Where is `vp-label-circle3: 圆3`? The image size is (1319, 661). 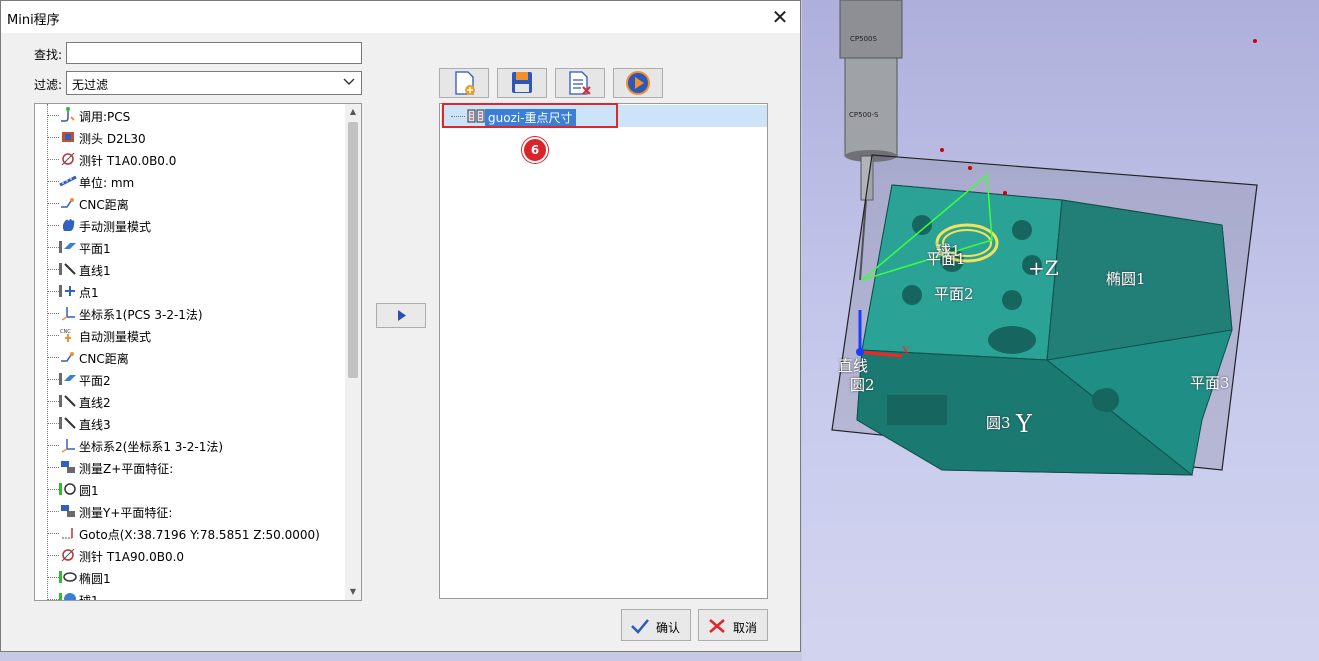
vp-label-circle3: 圆3 is located at coordinates (998, 423).